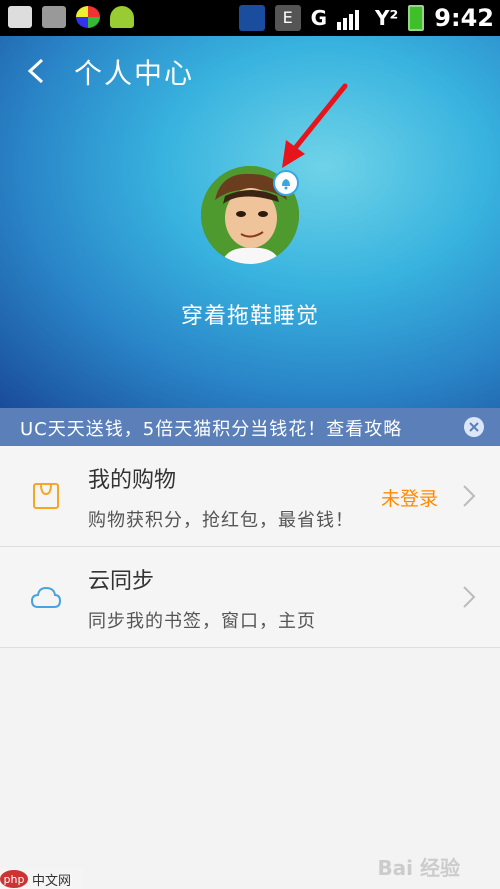 The image size is (500, 889). I want to click on cloud-icon, so click(46, 597).